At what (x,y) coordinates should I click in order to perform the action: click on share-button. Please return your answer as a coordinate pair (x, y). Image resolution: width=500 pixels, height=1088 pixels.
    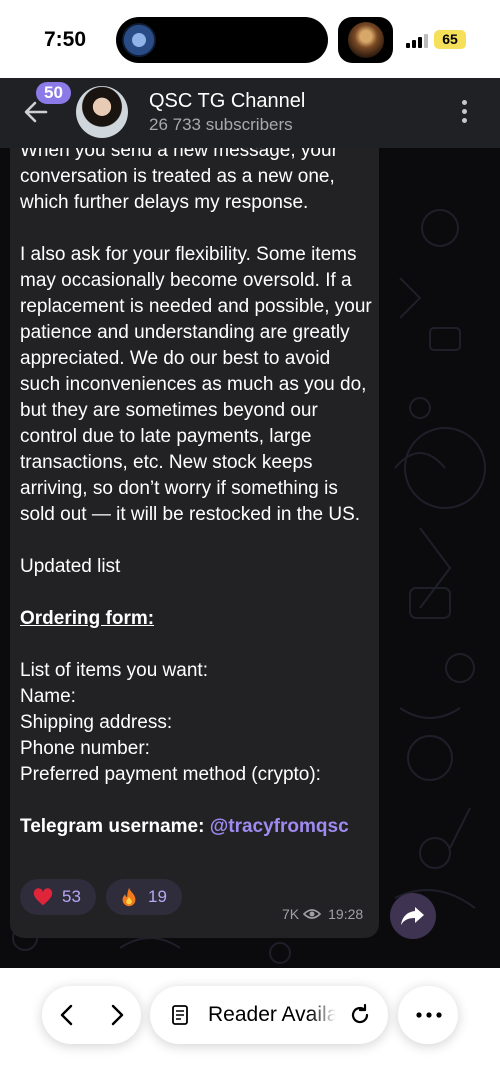
    Looking at the image, I should click on (413, 916).